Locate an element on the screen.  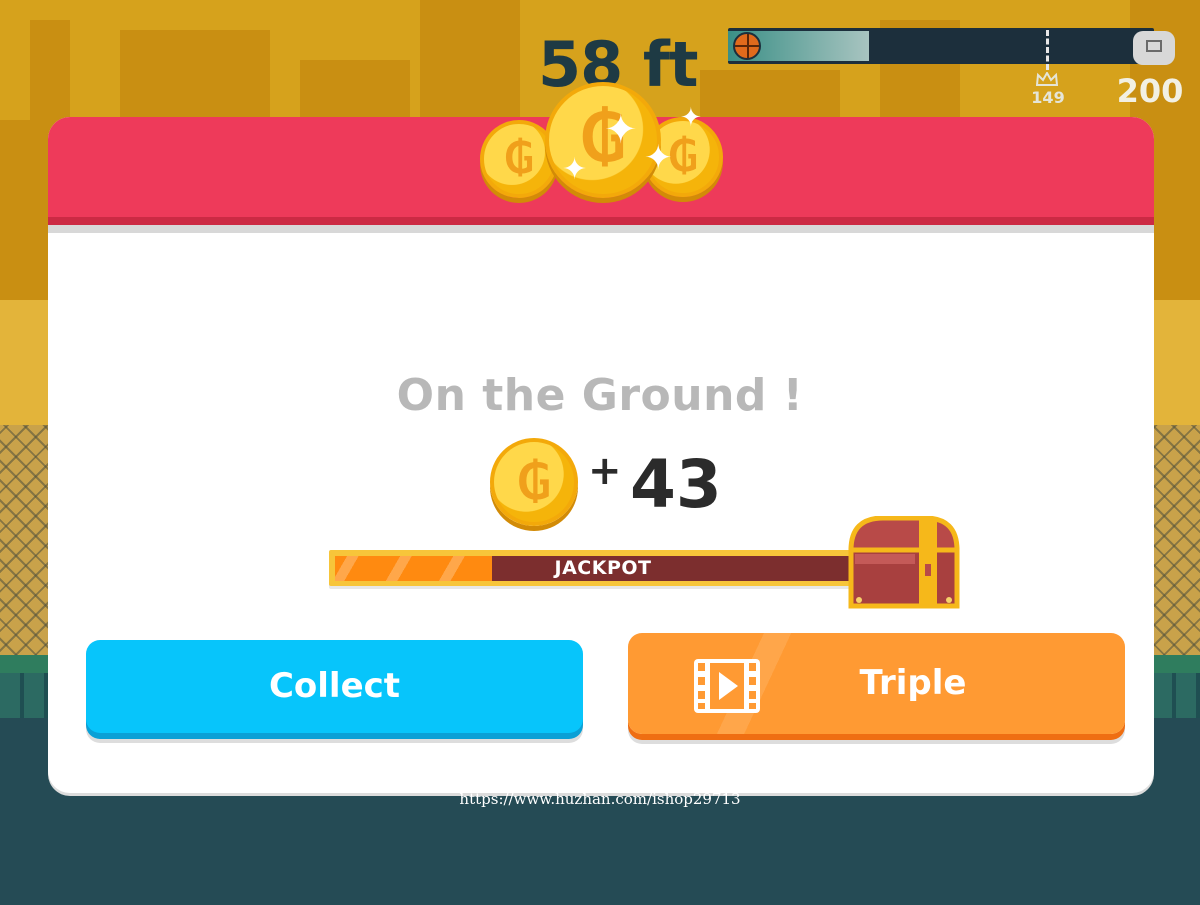
dialog-header-shadow is located at coordinates (601, 229).